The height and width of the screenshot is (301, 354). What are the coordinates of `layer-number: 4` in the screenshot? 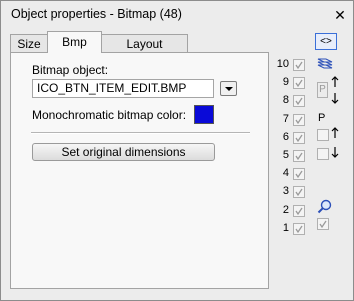 It's located at (285, 173).